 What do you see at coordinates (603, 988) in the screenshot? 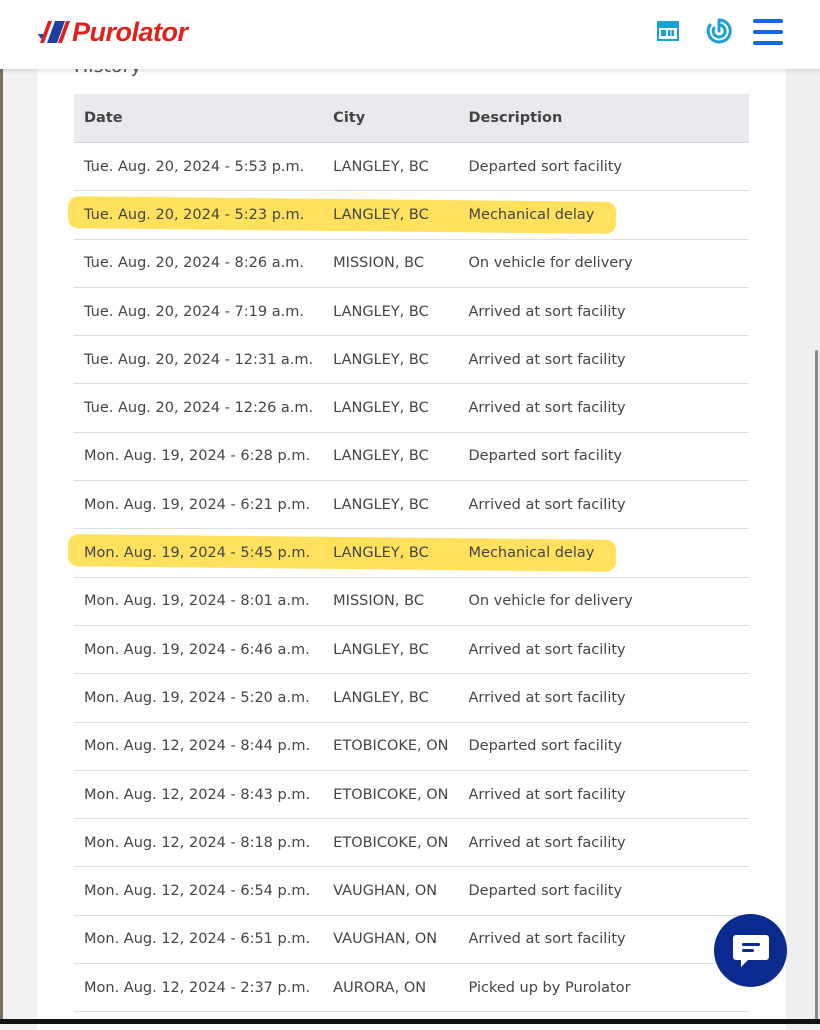
I see `event-description: Picked up by Purolator` at bounding box center [603, 988].